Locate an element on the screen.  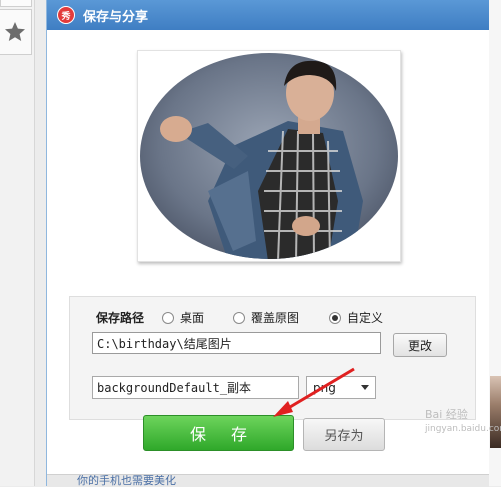
watermark-line2: jingyan.baidu.com is located at coordinates (463, 429).